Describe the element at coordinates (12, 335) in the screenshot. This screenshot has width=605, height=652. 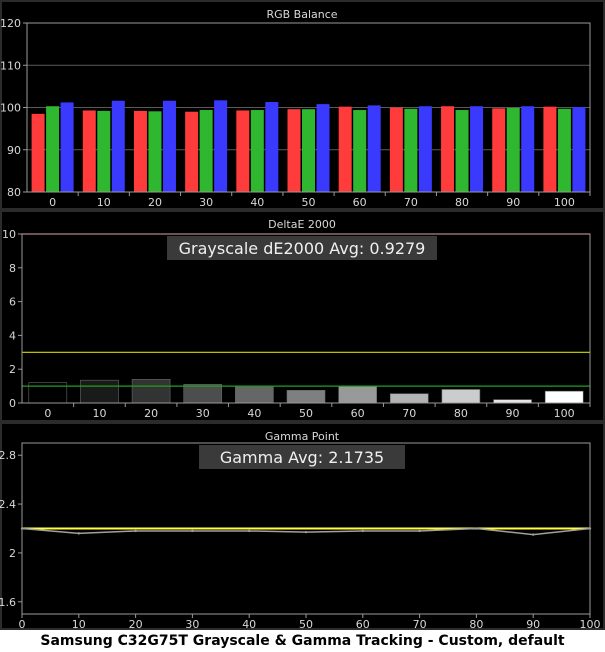
I see `chart2-ytick-label: 4` at that location.